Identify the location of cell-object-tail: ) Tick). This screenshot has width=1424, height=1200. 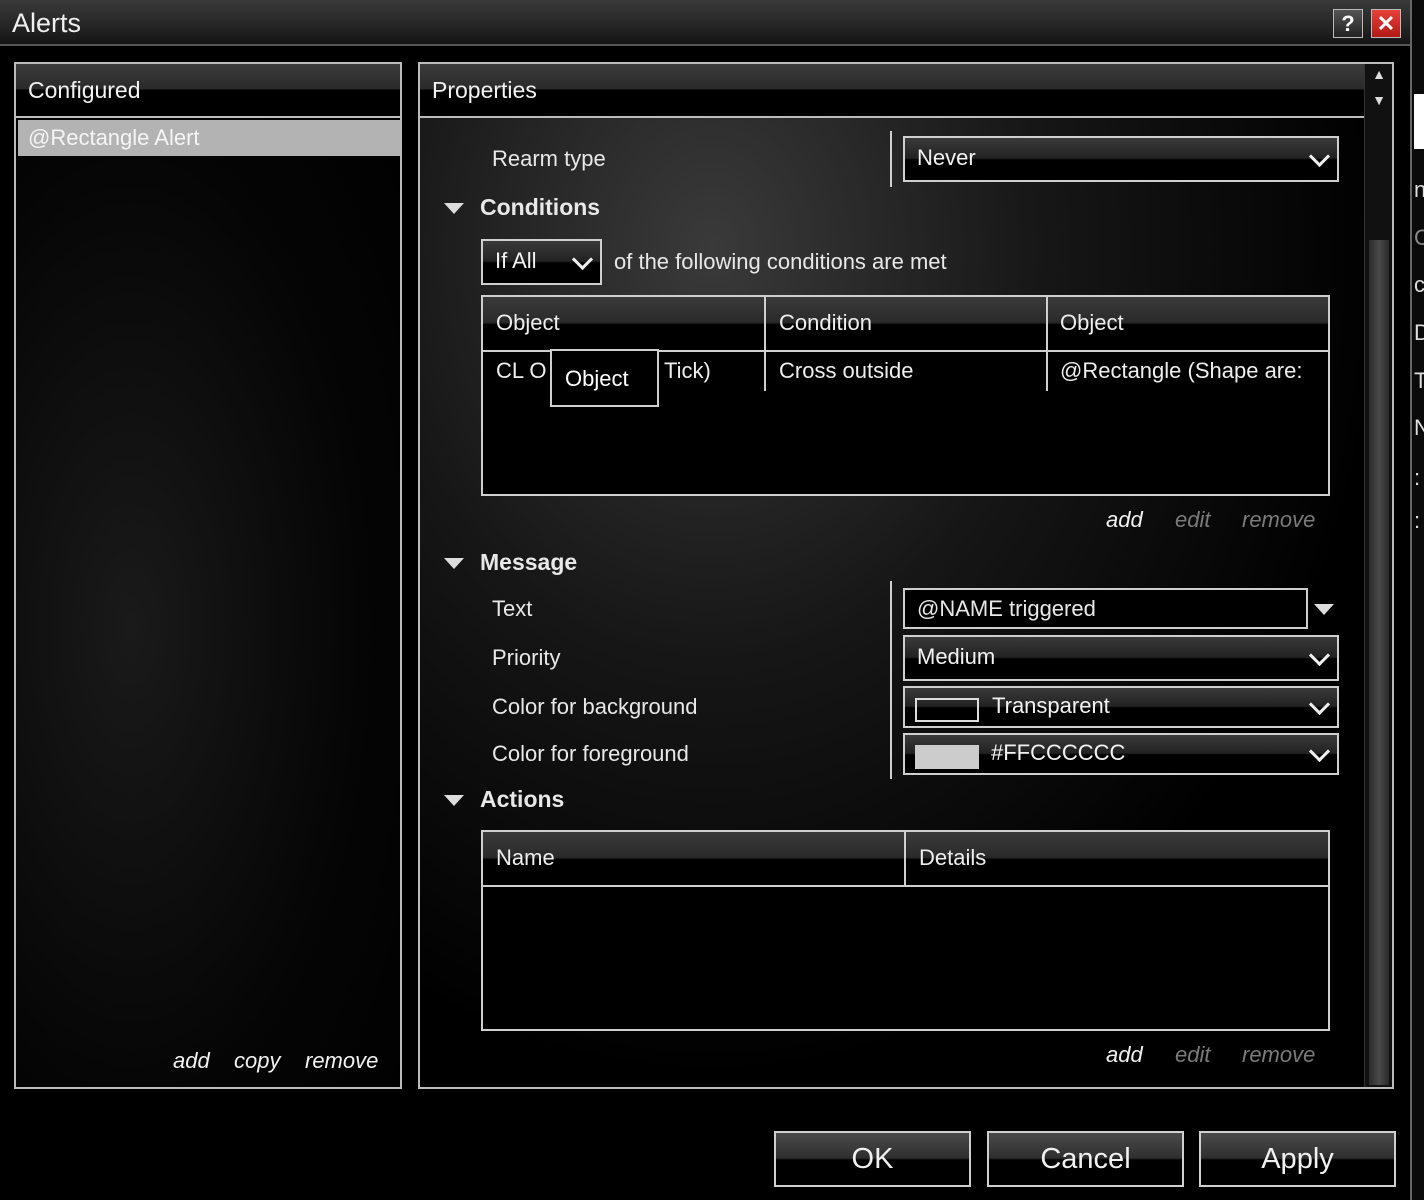
(681, 370).